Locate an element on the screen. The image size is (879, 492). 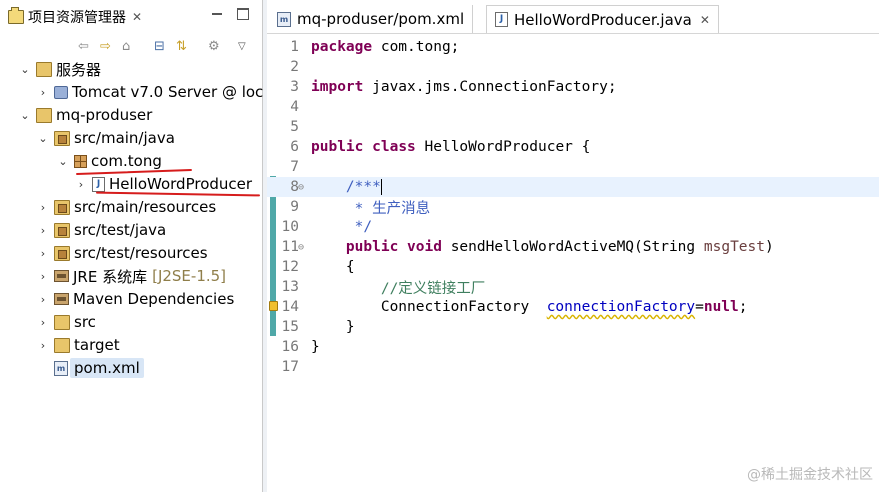
tree-item-tomcat: › Tomcat v7.0 Server @ loc is located at coordinates (150, 92).